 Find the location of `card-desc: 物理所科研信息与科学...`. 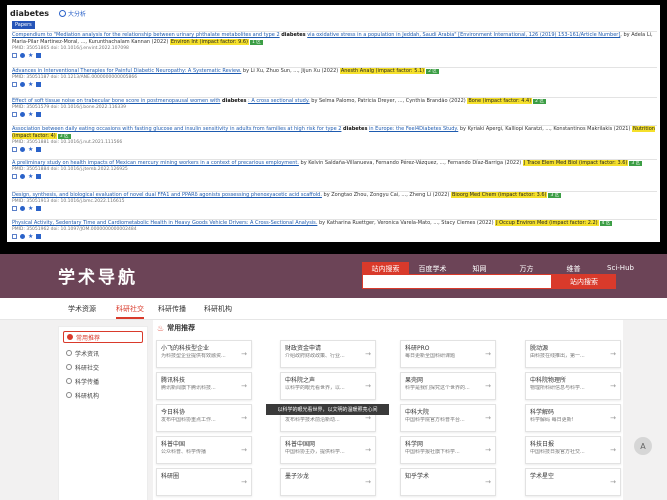

card-desc: 物理所科研信息与科学... is located at coordinates (557, 388).